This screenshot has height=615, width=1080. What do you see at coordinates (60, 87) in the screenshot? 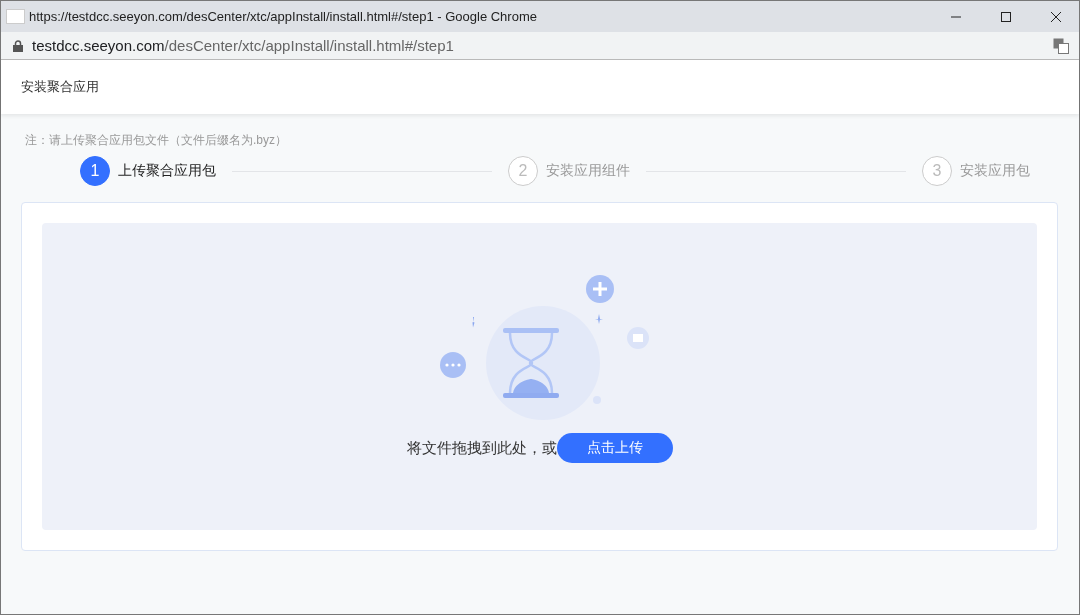
I see `page-title: 安装聚合应用` at bounding box center [60, 87].